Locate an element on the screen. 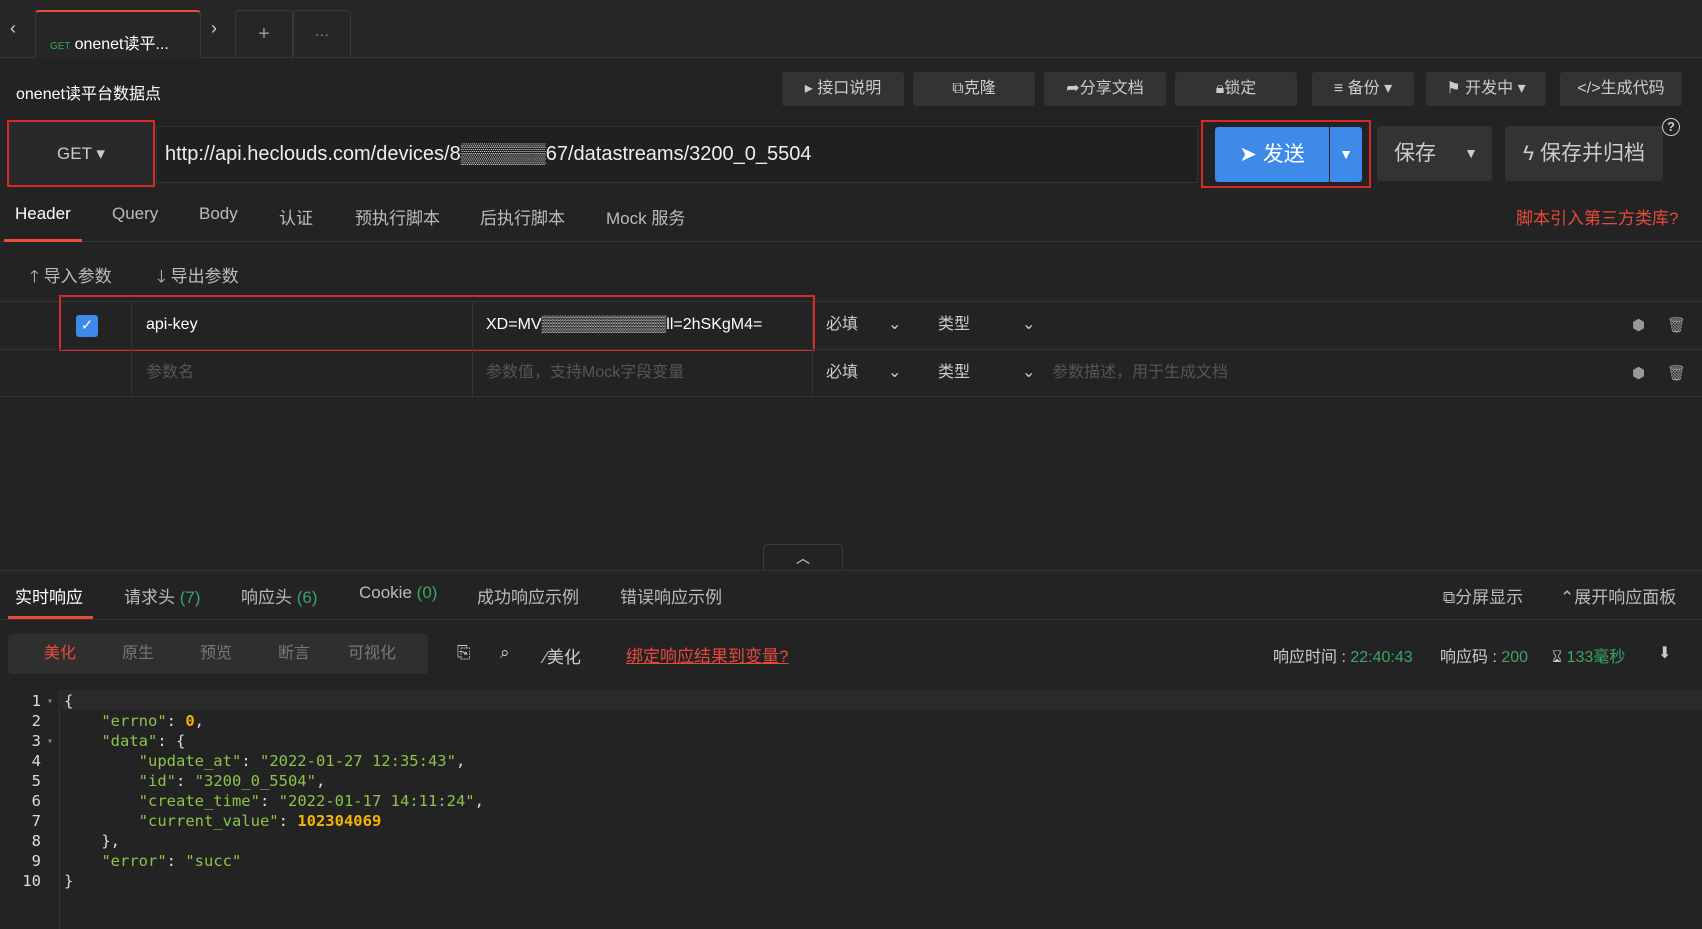 Image resolution: width=1702 pixels, height=929 pixels. code-line: "update_at": "2022-01-27 12:35:43", is located at coordinates (302, 761).